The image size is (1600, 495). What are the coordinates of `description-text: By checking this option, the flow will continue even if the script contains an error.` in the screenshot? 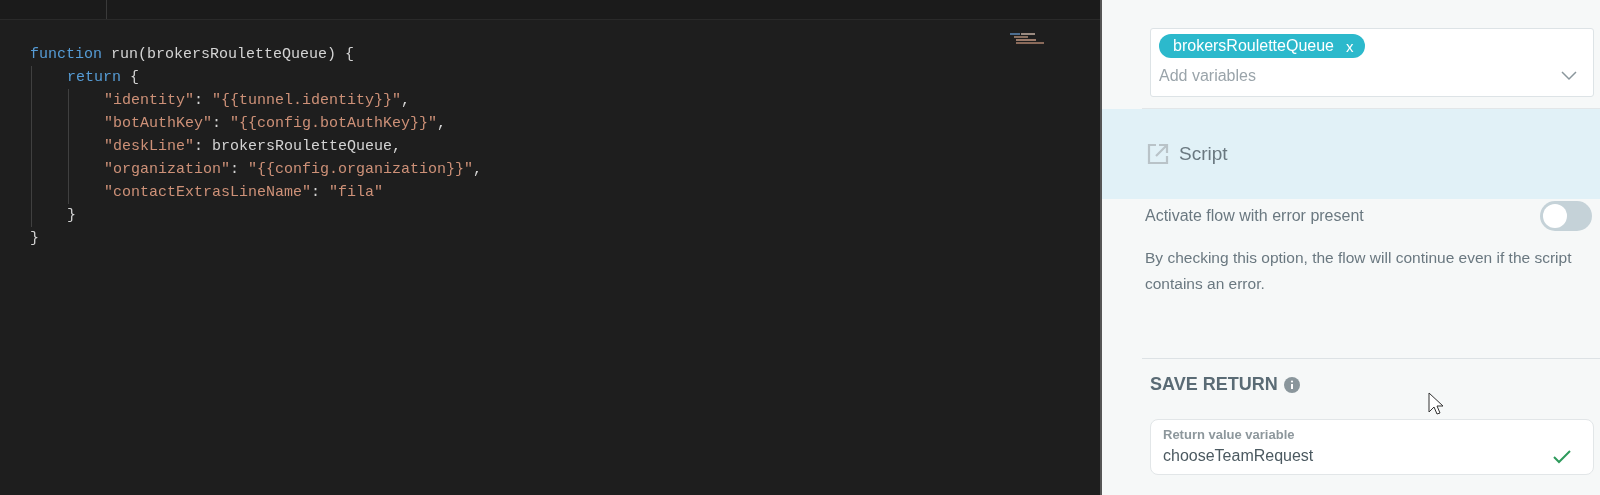 It's located at (1358, 271).